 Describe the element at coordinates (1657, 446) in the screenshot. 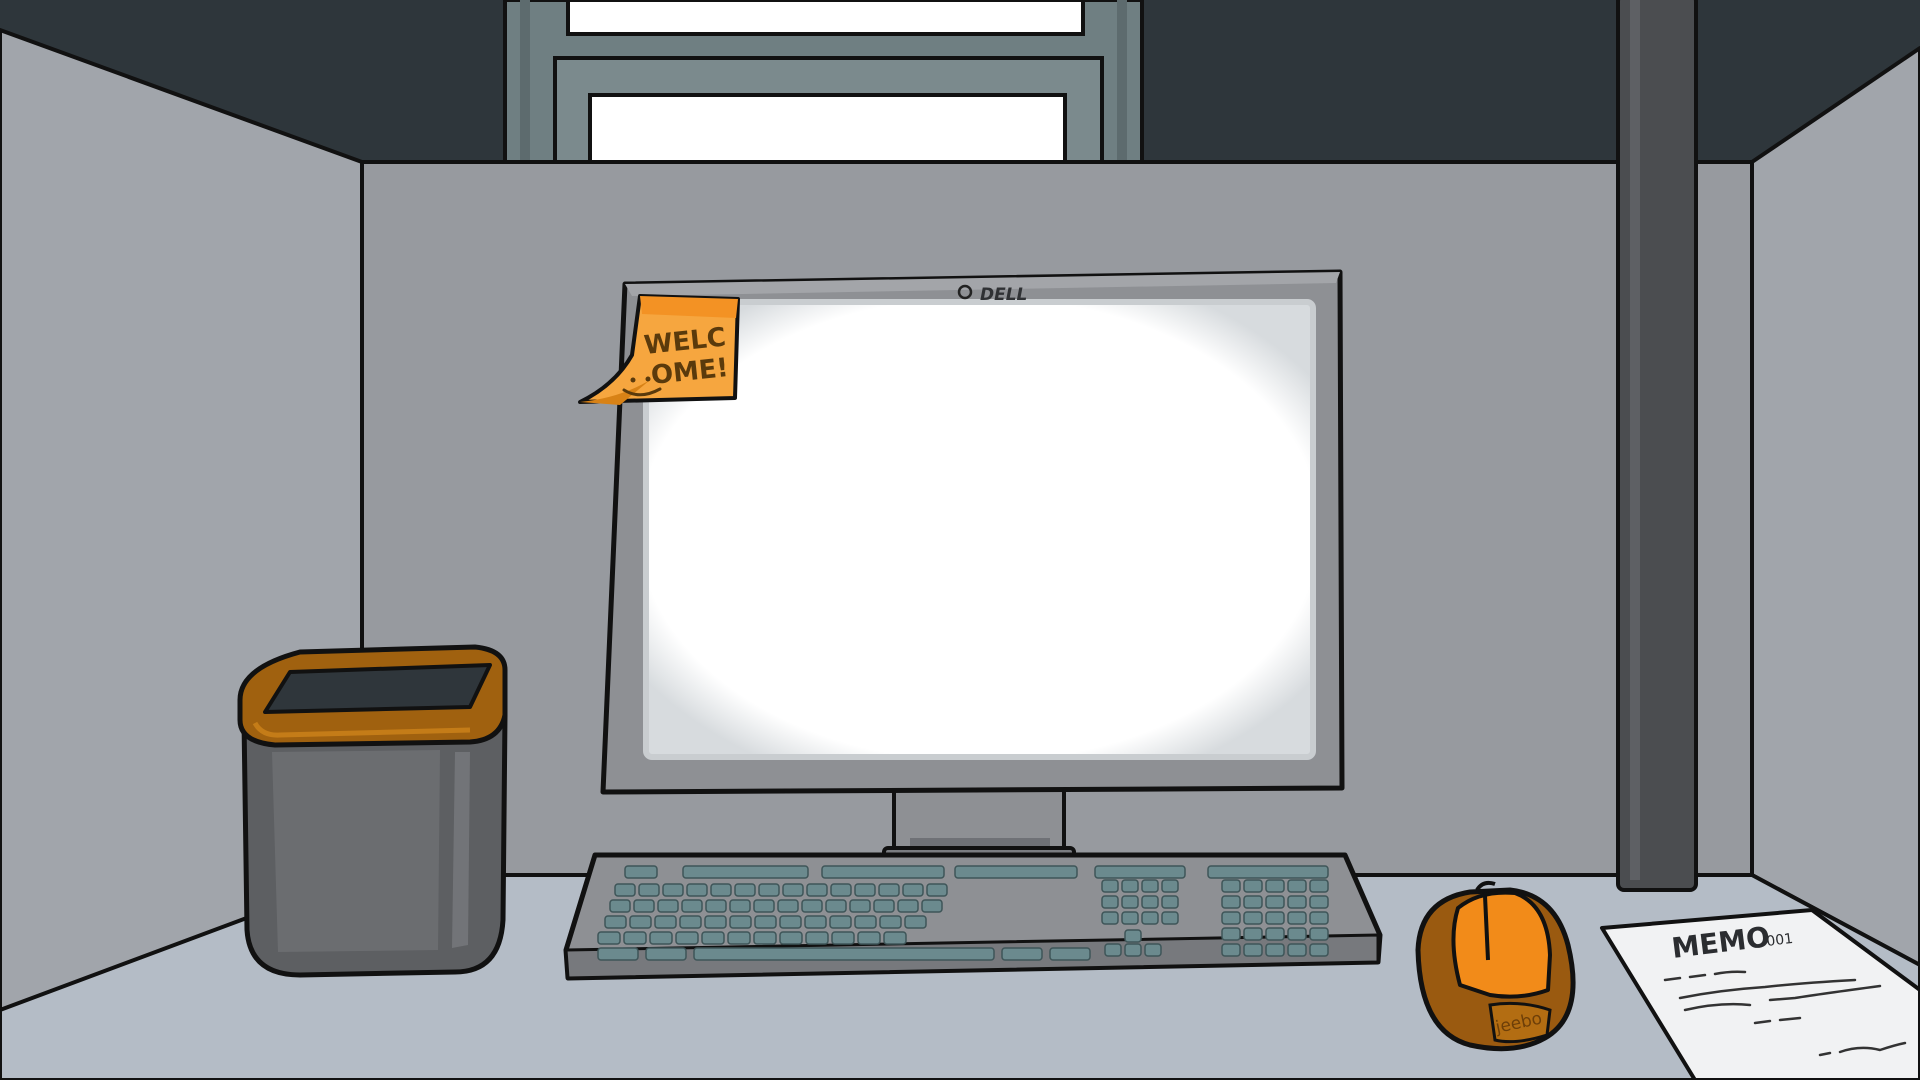

I see `support-pillar` at that location.